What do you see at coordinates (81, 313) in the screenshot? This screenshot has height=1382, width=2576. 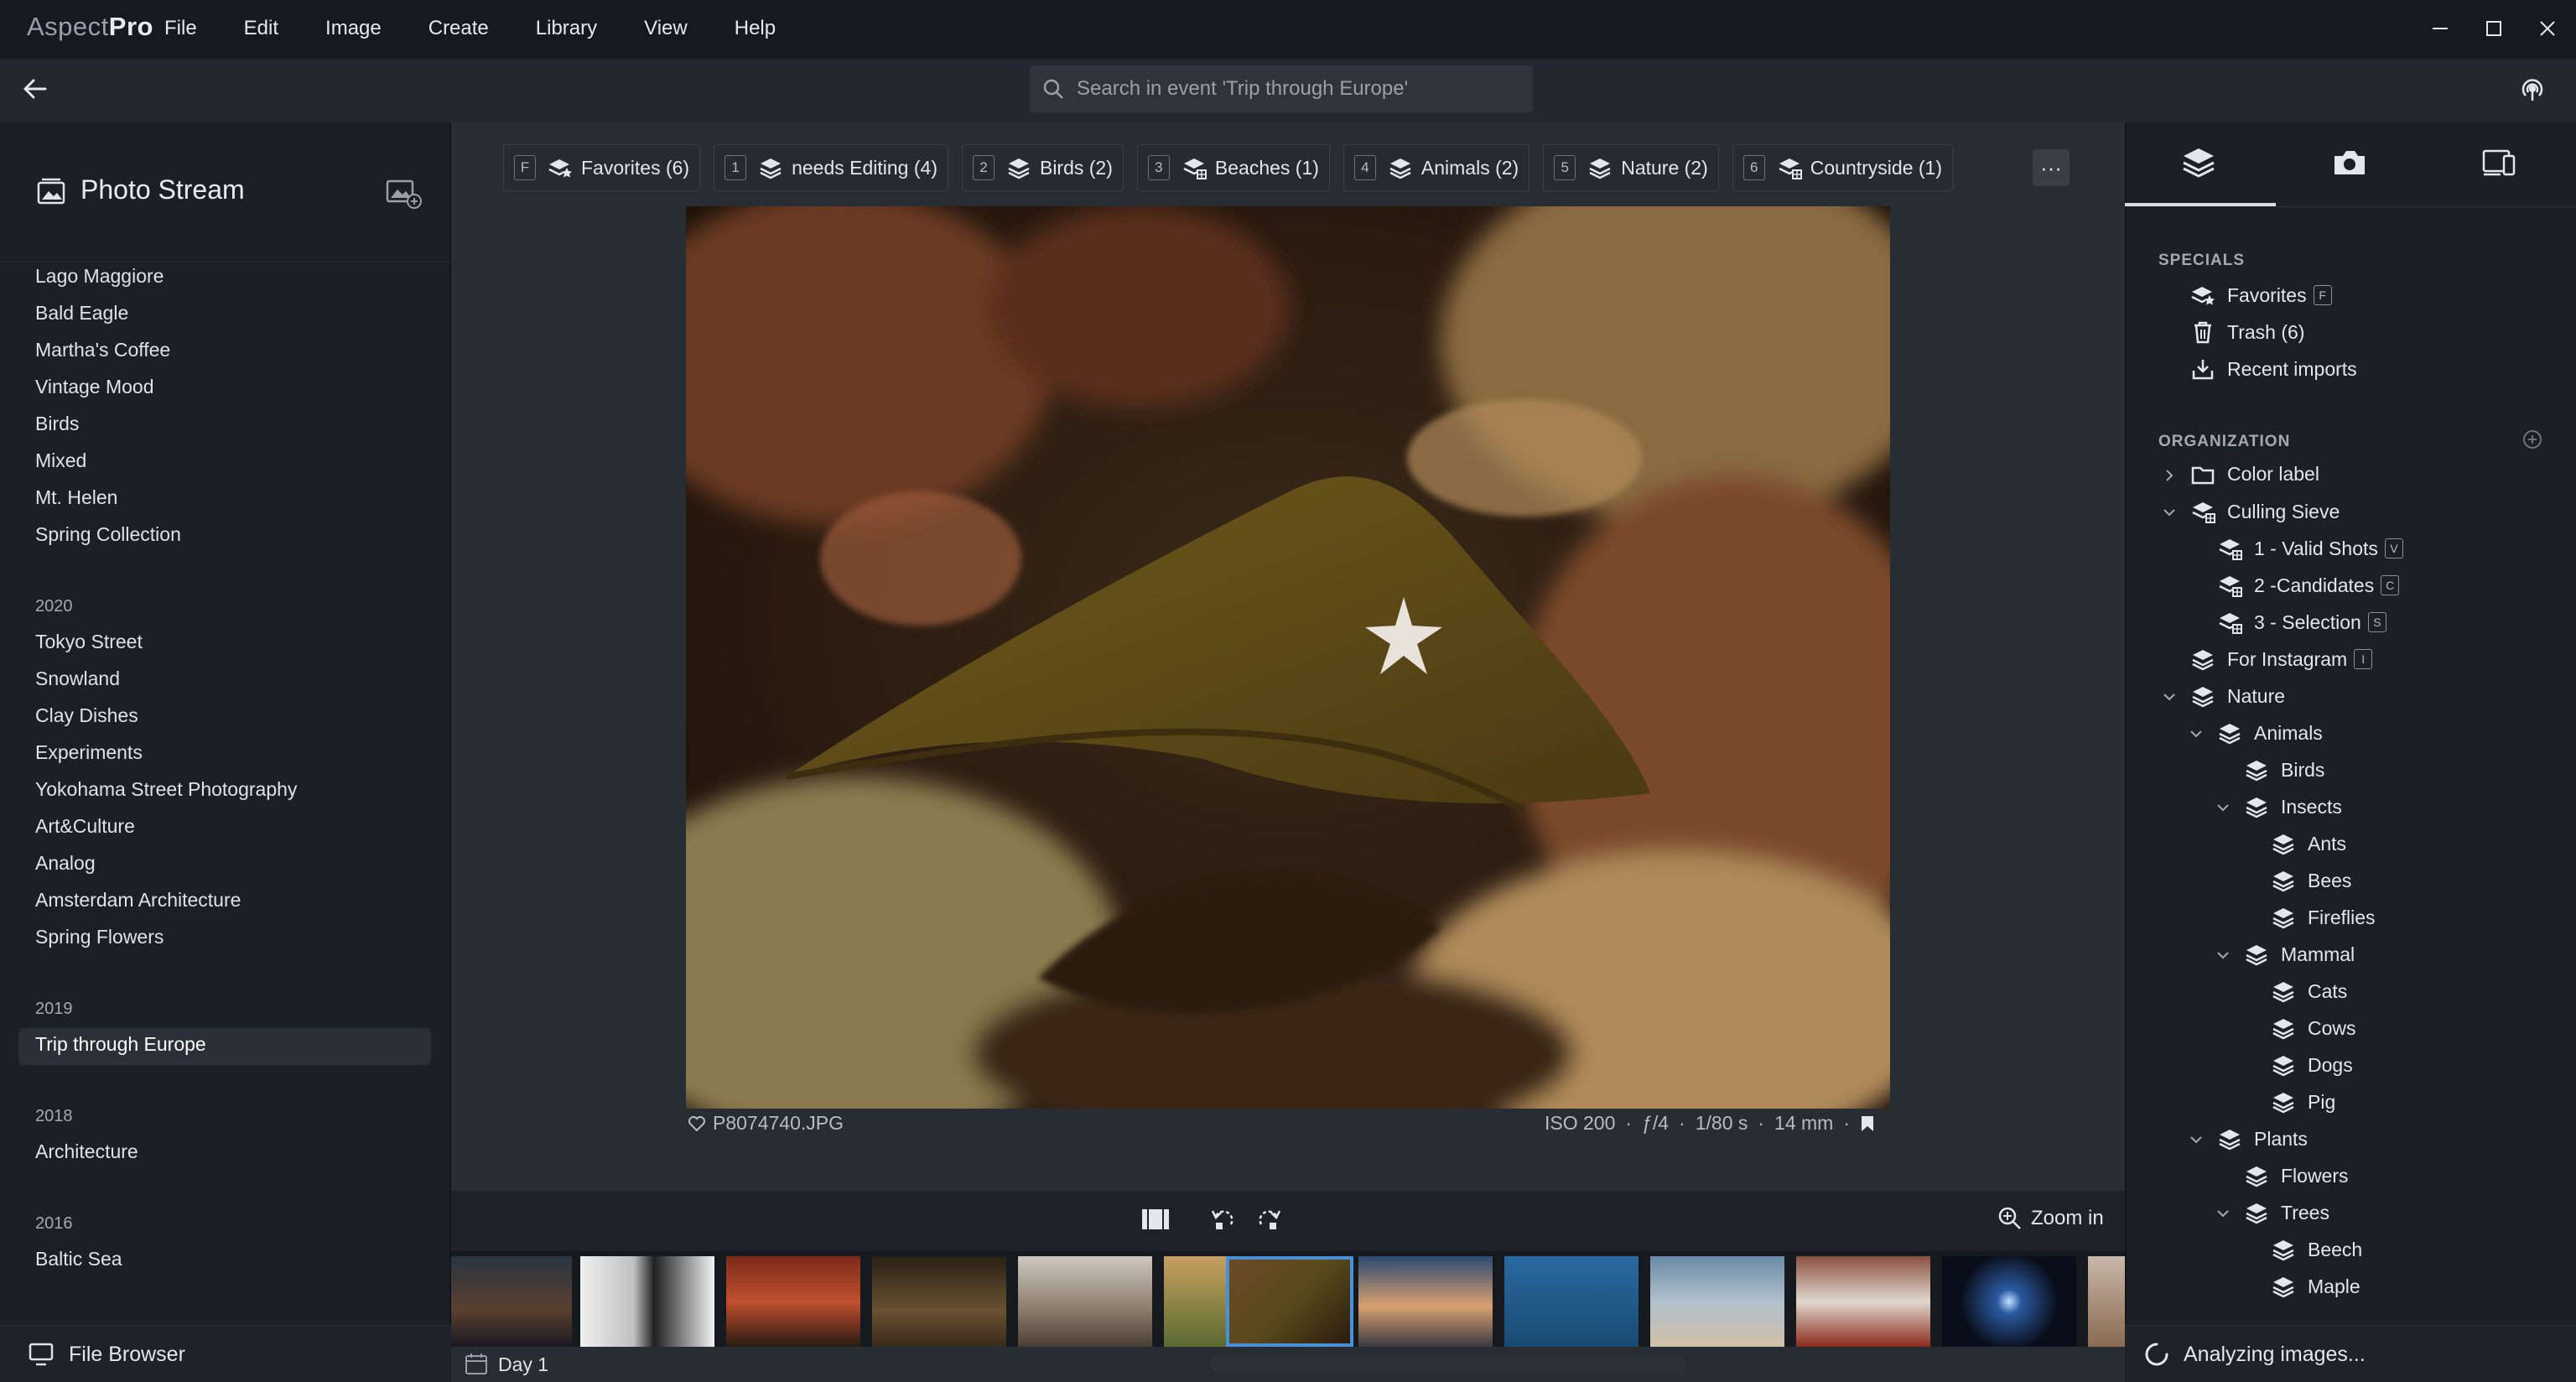 I see `album-item: Bald Eagle` at bounding box center [81, 313].